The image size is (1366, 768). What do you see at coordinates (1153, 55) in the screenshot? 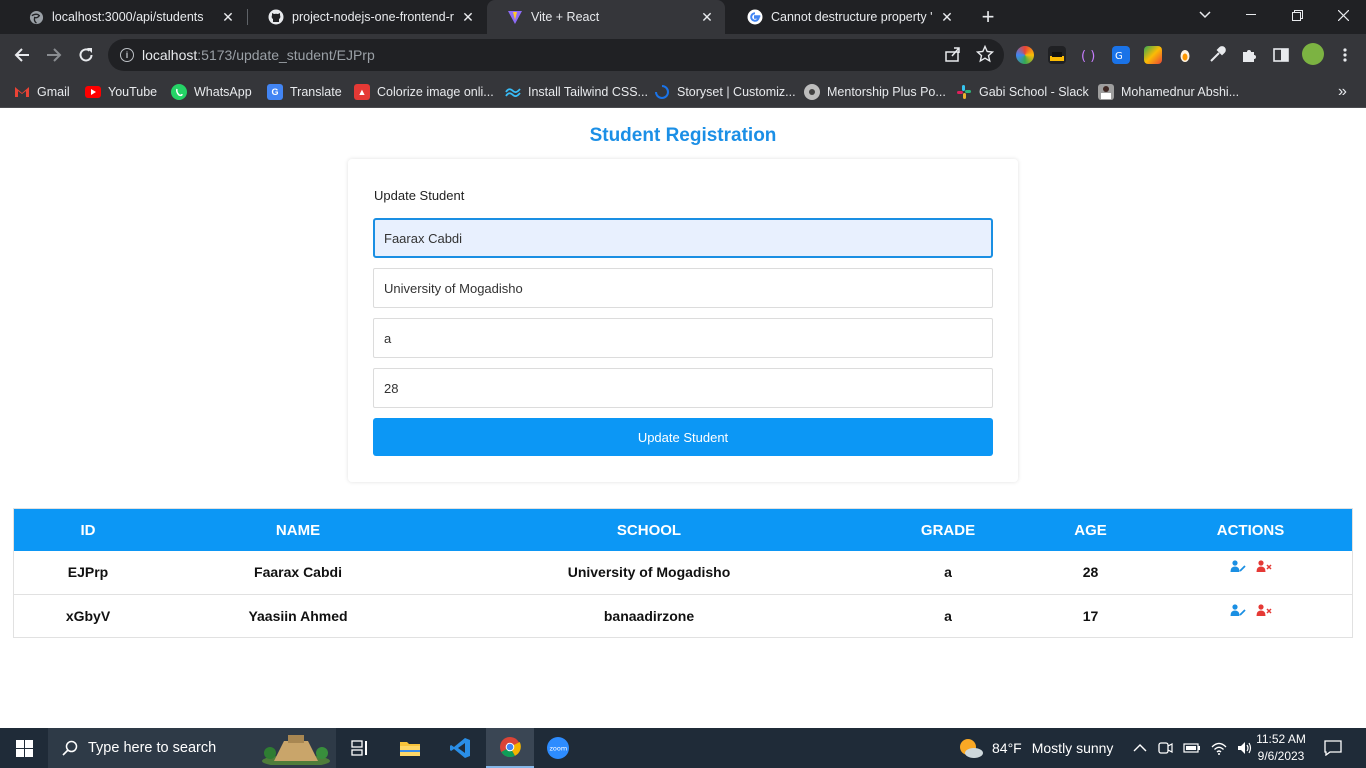
I see `extension-multicolor-icon` at bounding box center [1153, 55].